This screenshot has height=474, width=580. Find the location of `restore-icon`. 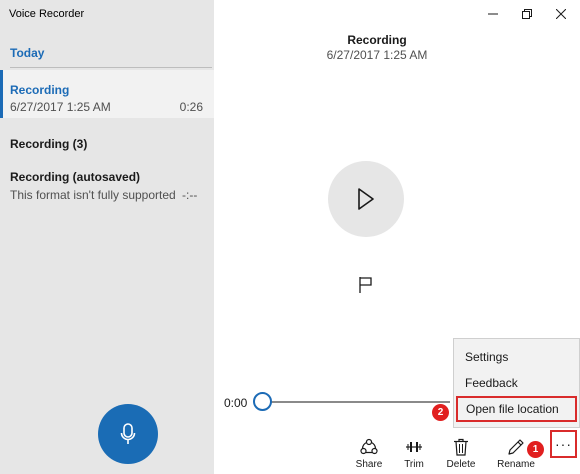

restore-icon is located at coordinates (527, 14).